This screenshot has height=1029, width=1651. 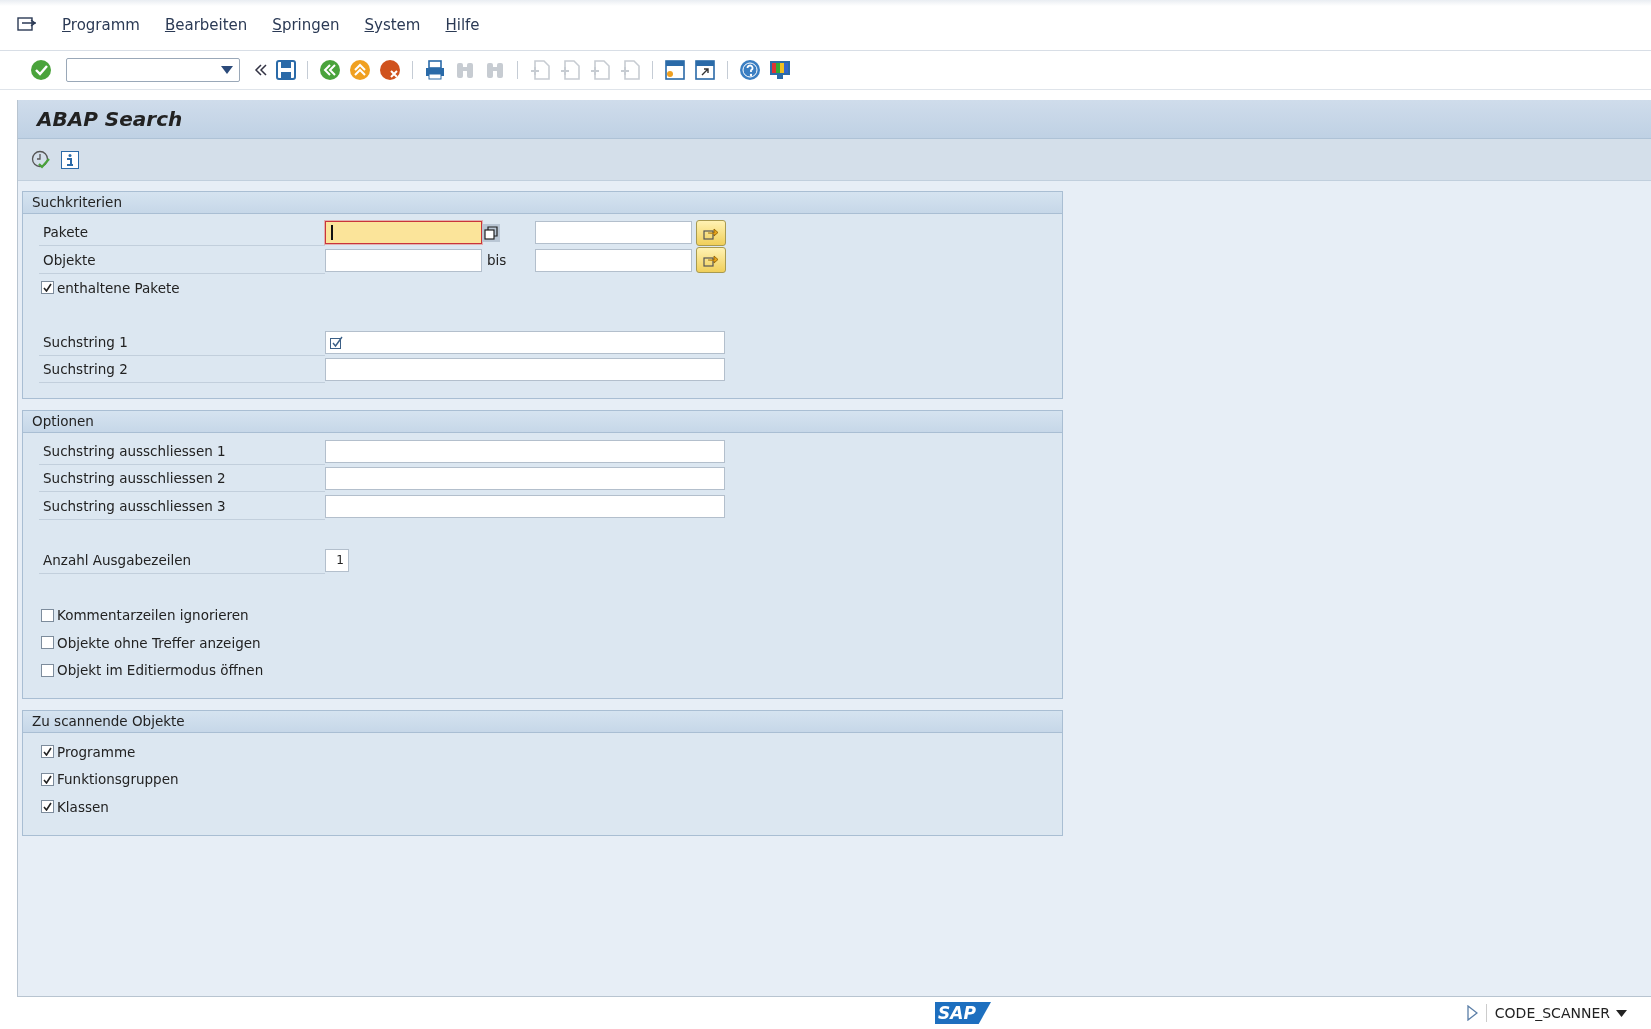 What do you see at coordinates (180, 342) in the screenshot?
I see `field-label: Suchstring 1` at bounding box center [180, 342].